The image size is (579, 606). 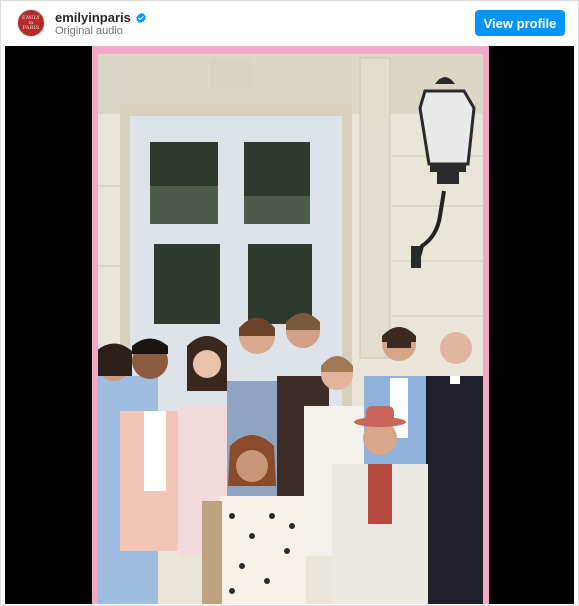 What do you see at coordinates (93, 17) in the screenshot?
I see `username-link: emilyinparis` at bounding box center [93, 17].